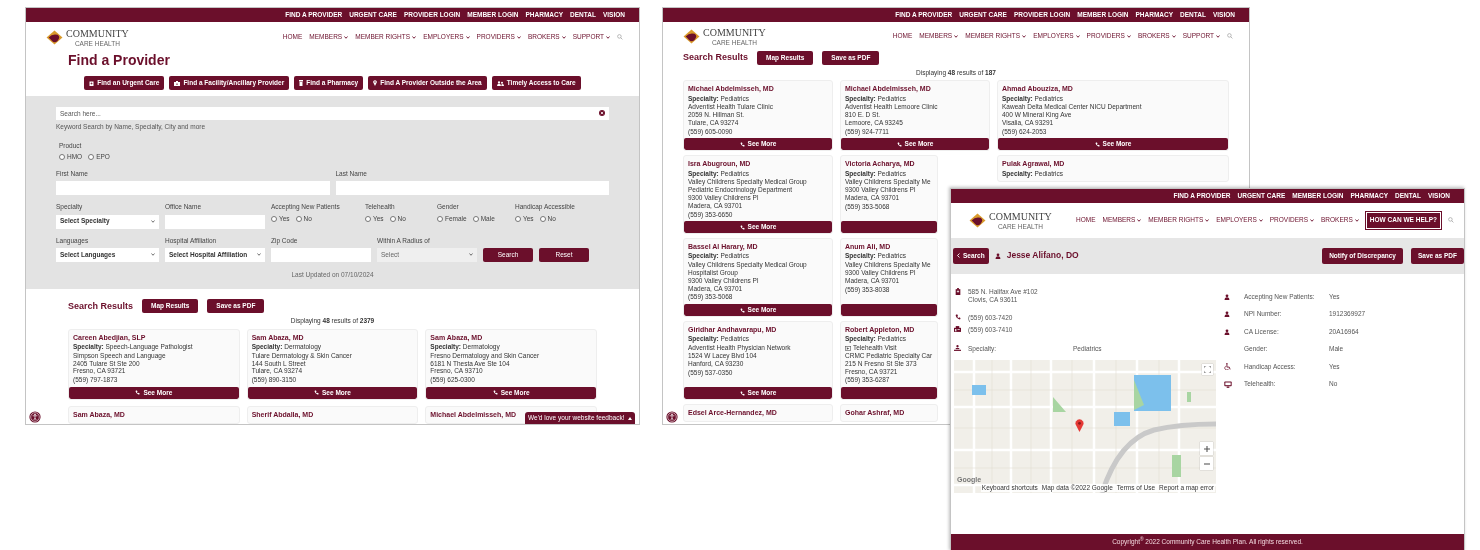 This screenshot has width=1480, height=550. I want to click on provider-name: Jesse Alifano, DO, so click(1042, 256).